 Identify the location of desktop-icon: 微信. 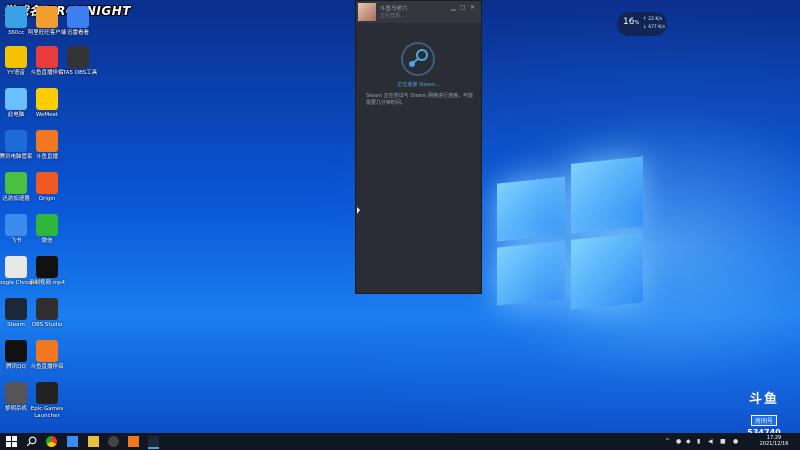
(47, 229).